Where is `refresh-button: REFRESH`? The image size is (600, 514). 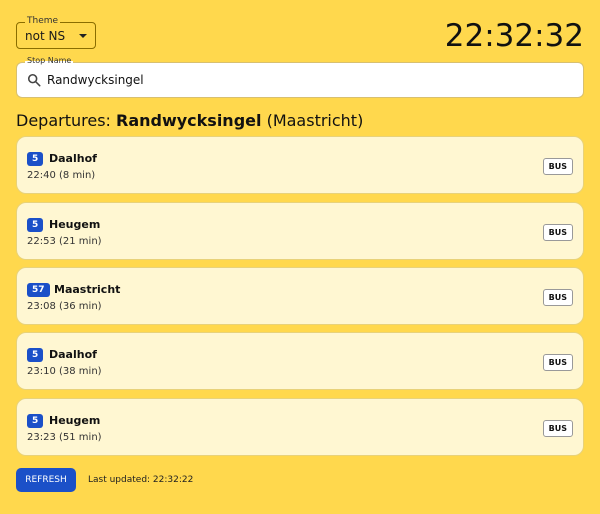
refresh-button: REFRESH is located at coordinates (46, 480).